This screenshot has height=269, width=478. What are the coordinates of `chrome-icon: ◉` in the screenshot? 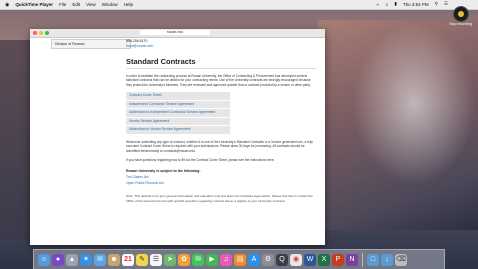 It's located at (296, 259).